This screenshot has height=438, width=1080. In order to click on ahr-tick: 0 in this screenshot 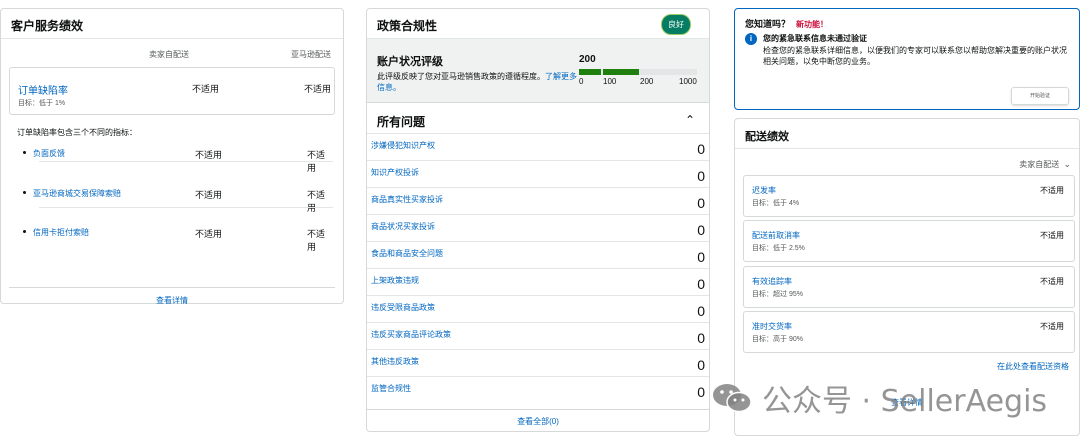, I will do `click(581, 81)`.